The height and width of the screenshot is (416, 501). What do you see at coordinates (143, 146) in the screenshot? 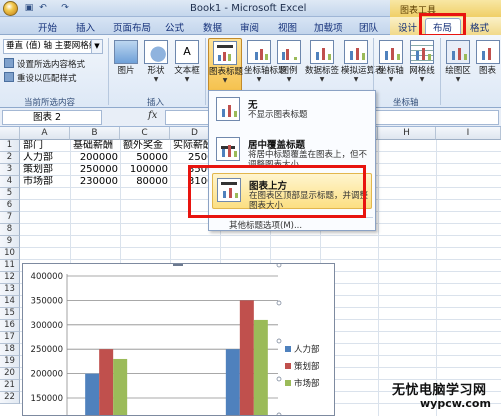
I see `cell-c1: 额外奖金` at bounding box center [143, 146].